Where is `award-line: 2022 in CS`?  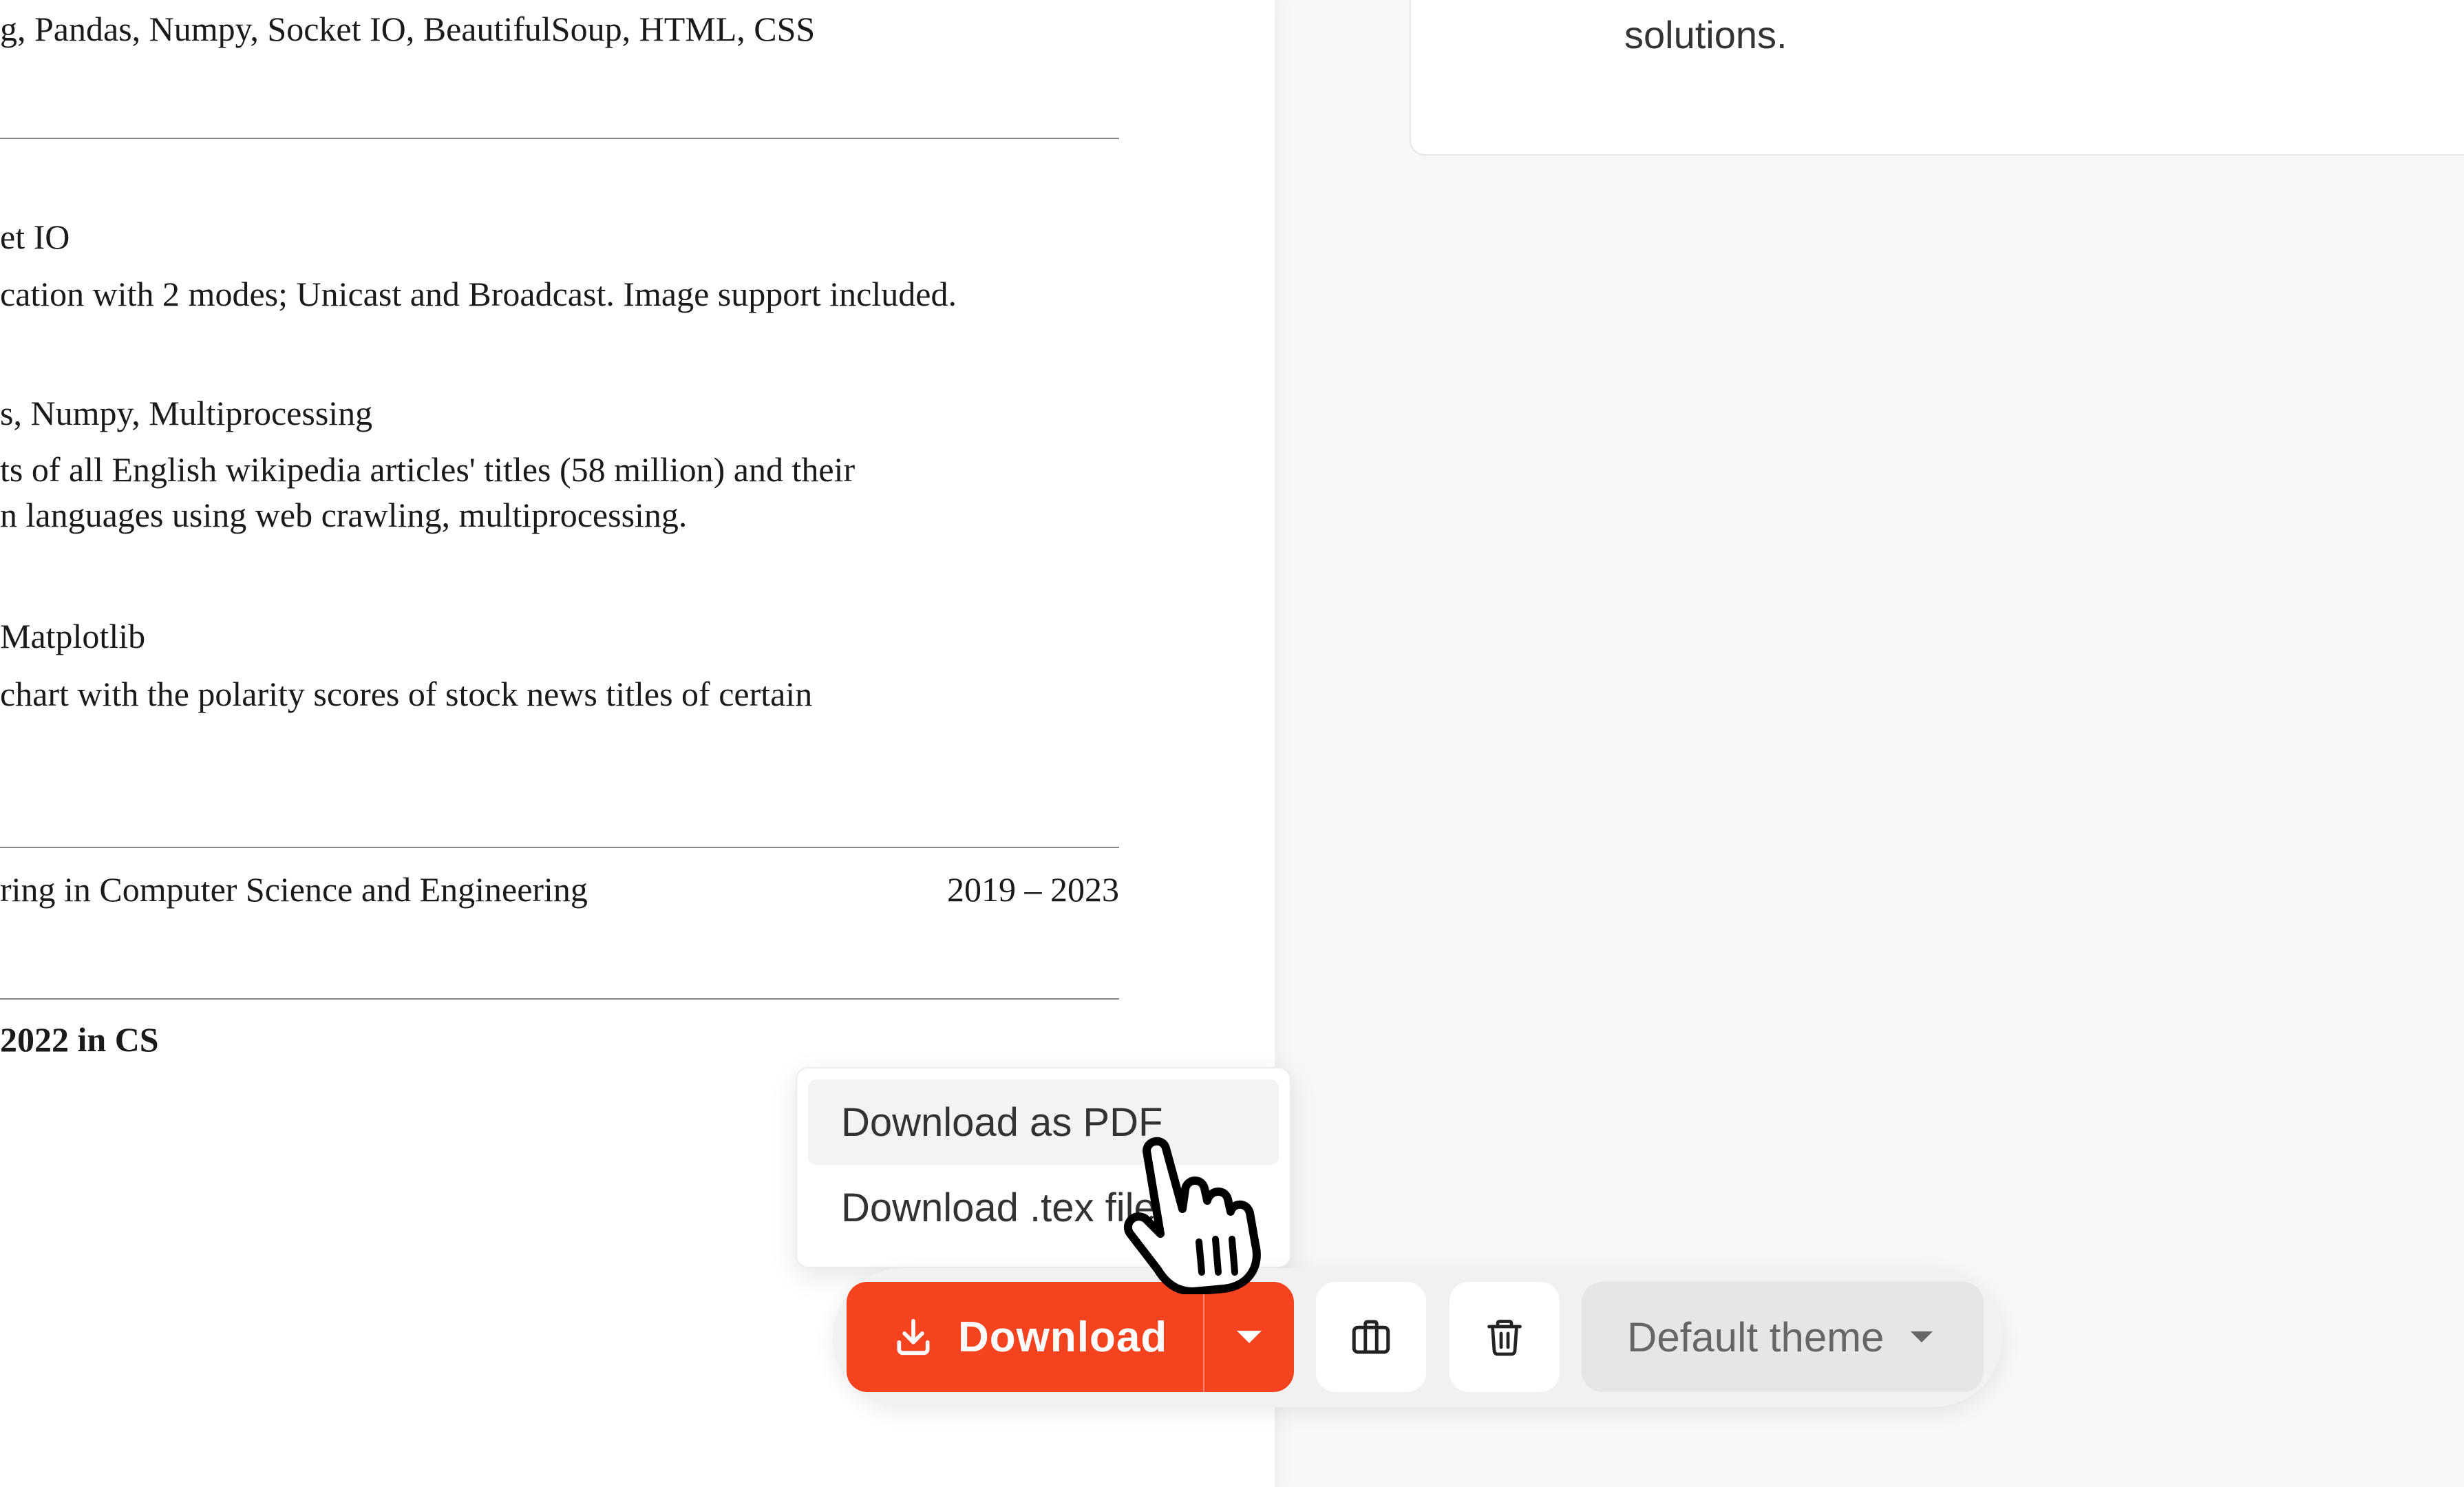 award-line: 2022 in CS is located at coordinates (80, 1039).